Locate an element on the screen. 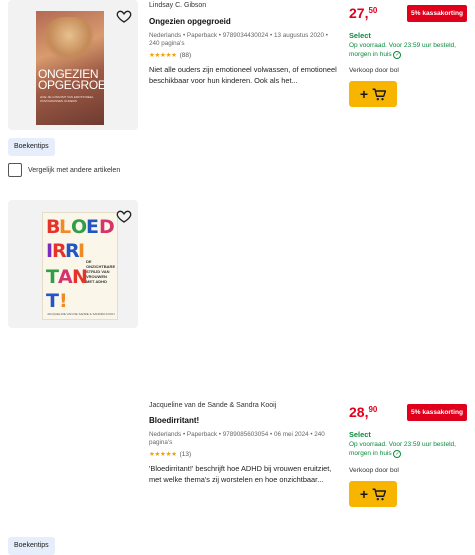 Image resolution: width=475 pixels, height=555 pixels. product-author-link: Jacqueline van de Sande & Sandra Kooij is located at coordinates (212, 405).